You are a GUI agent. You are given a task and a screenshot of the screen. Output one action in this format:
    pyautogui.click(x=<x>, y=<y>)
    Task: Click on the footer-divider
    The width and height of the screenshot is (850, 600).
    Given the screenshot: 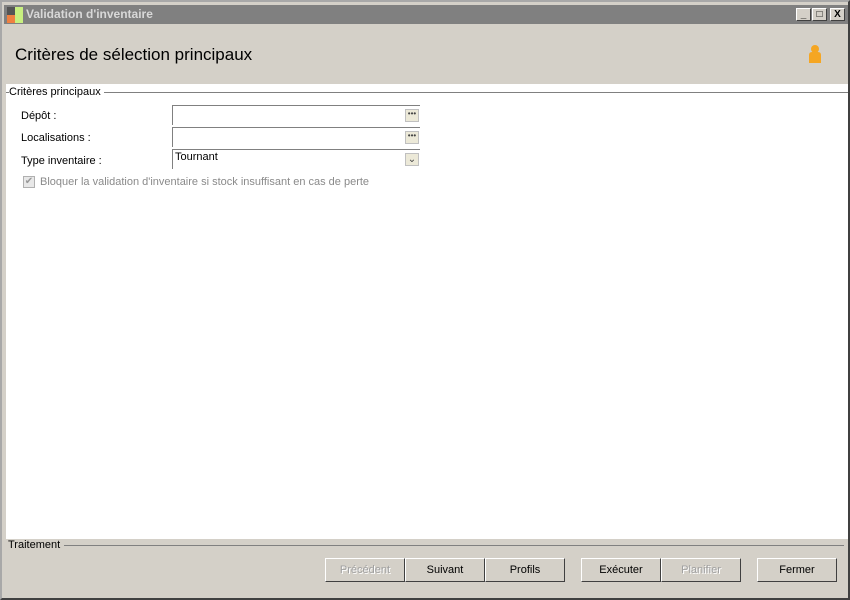 What is the action you would take?
    pyautogui.click(x=454, y=545)
    